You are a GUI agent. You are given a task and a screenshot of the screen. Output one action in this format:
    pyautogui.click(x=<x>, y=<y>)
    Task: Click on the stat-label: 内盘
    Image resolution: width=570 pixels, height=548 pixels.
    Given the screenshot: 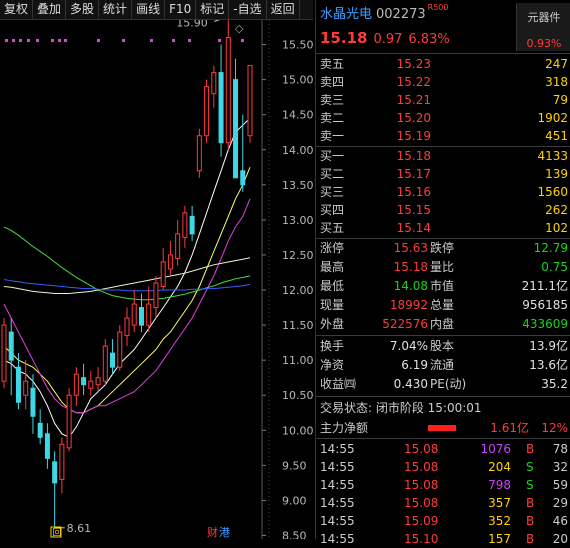 What is the action you would take?
    pyautogui.click(x=442, y=324)
    